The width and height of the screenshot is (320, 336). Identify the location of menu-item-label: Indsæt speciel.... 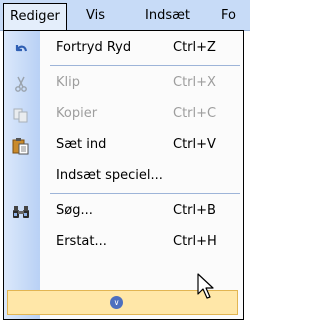
(109, 175).